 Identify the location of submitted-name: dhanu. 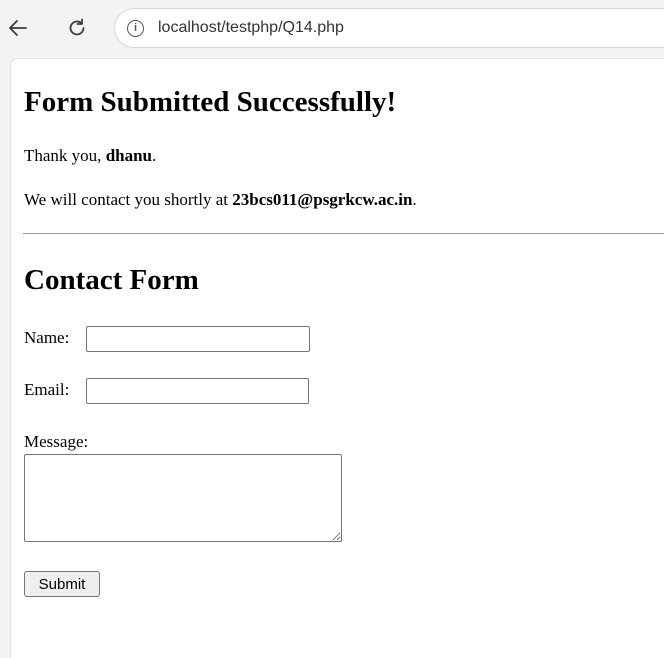
(129, 155).